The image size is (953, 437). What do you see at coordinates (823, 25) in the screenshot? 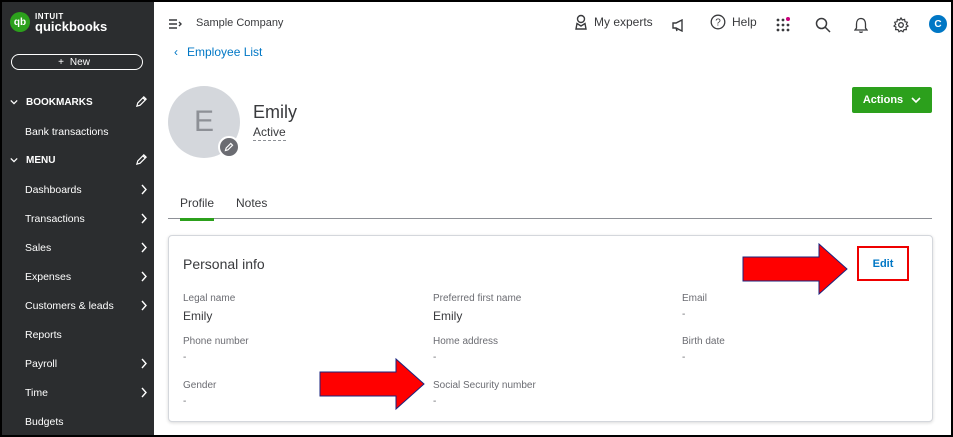
I see `search-icon` at bounding box center [823, 25].